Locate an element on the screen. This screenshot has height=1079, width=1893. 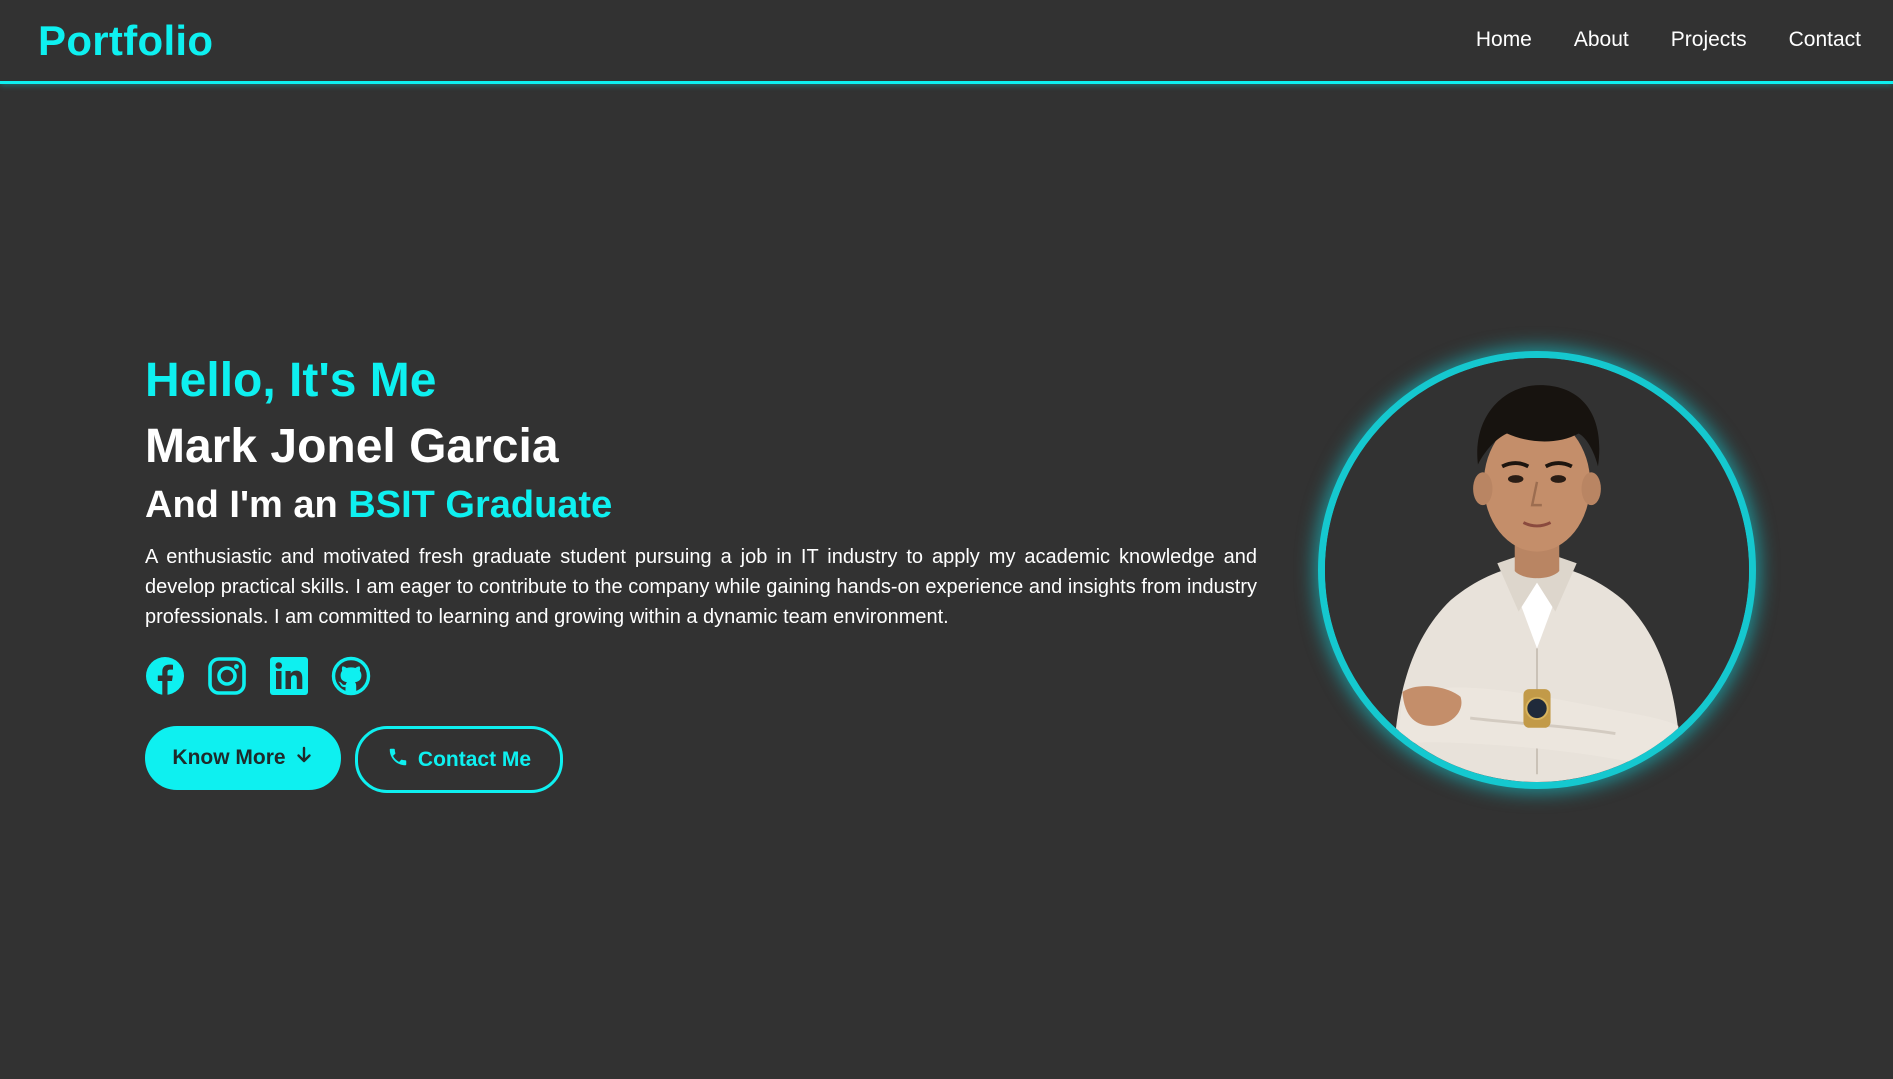
greeting-heading: Hello, It's Me is located at coordinates (291, 380).